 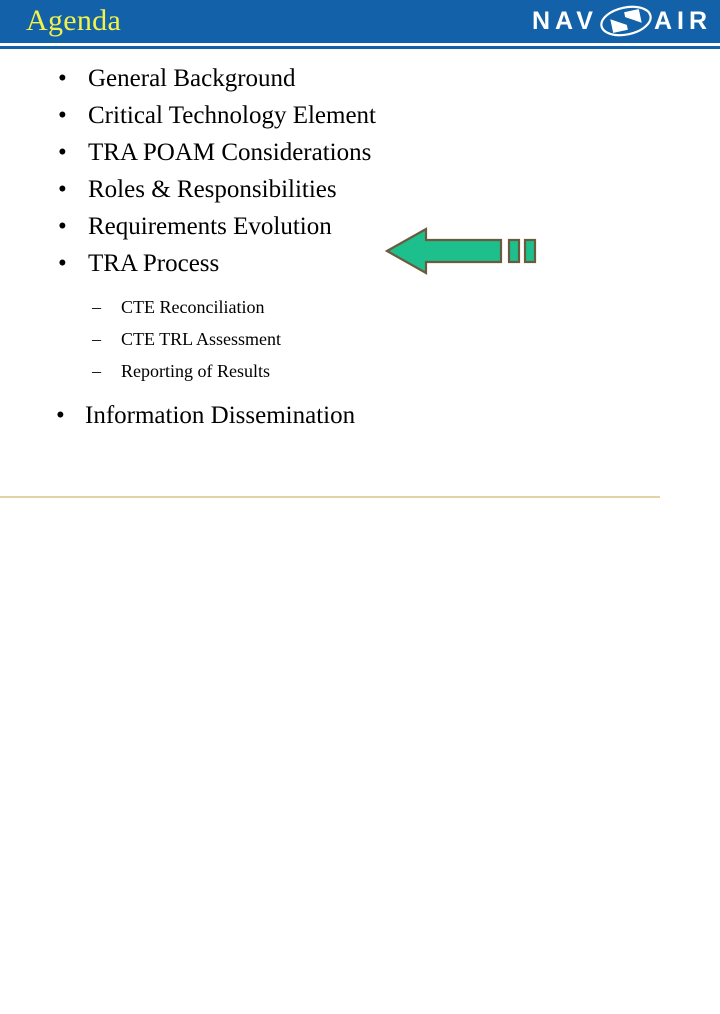 What do you see at coordinates (565, 21) in the screenshot?
I see `navair-logo-text-left: NAV` at bounding box center [565, 21].